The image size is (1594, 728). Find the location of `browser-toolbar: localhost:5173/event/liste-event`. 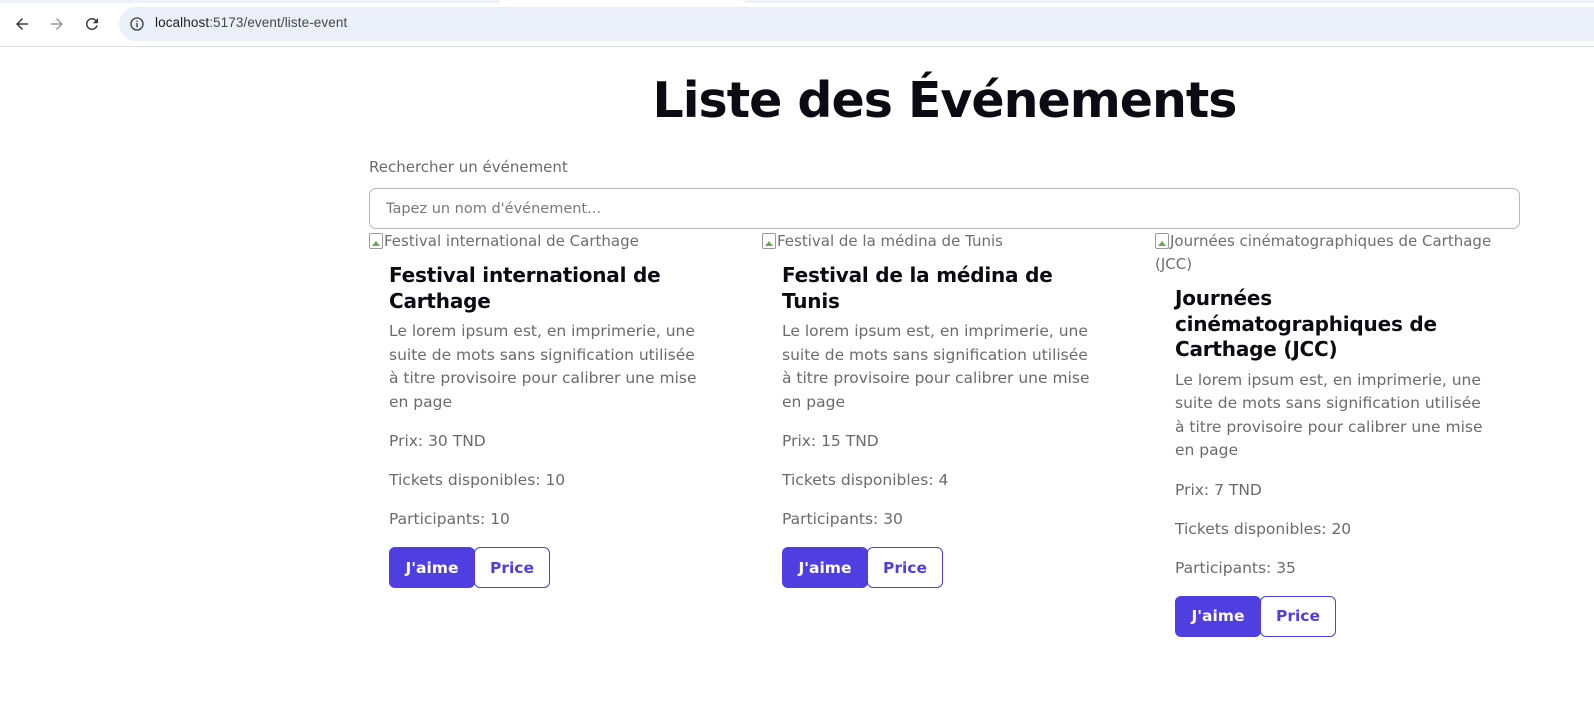

browser-toolbar: localhost:5173/event/liste-event is located at coordinates (797, 23).